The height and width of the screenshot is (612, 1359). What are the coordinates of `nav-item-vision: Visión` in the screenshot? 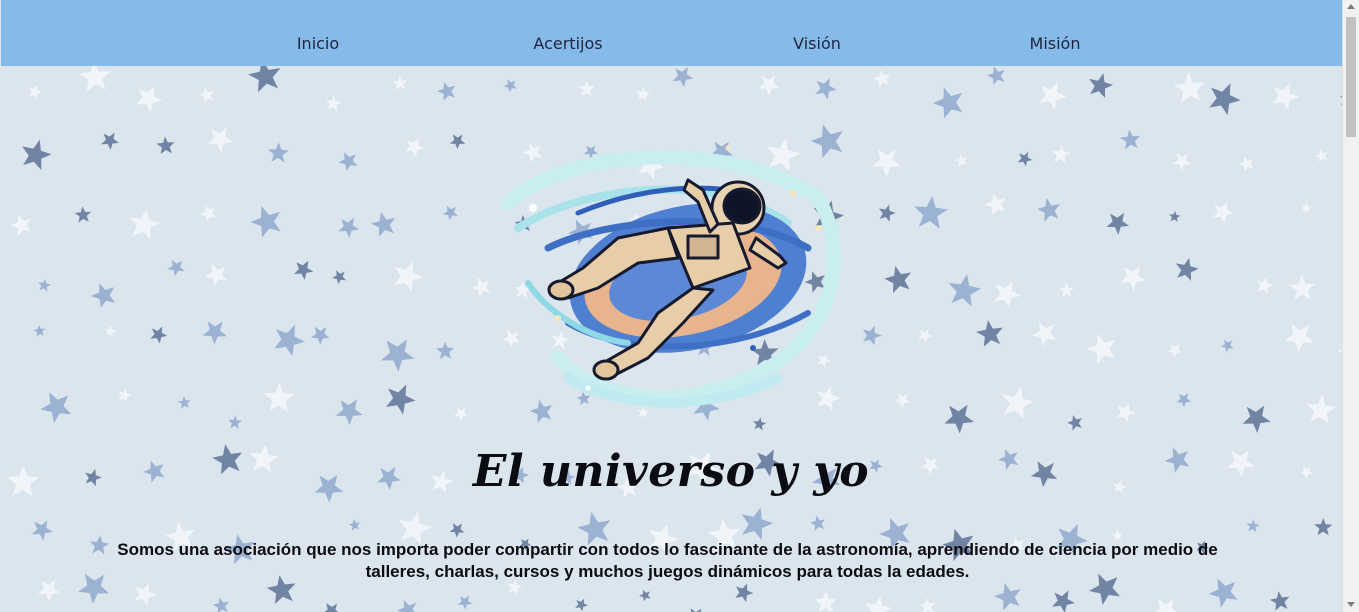 It's located at (817, 43).